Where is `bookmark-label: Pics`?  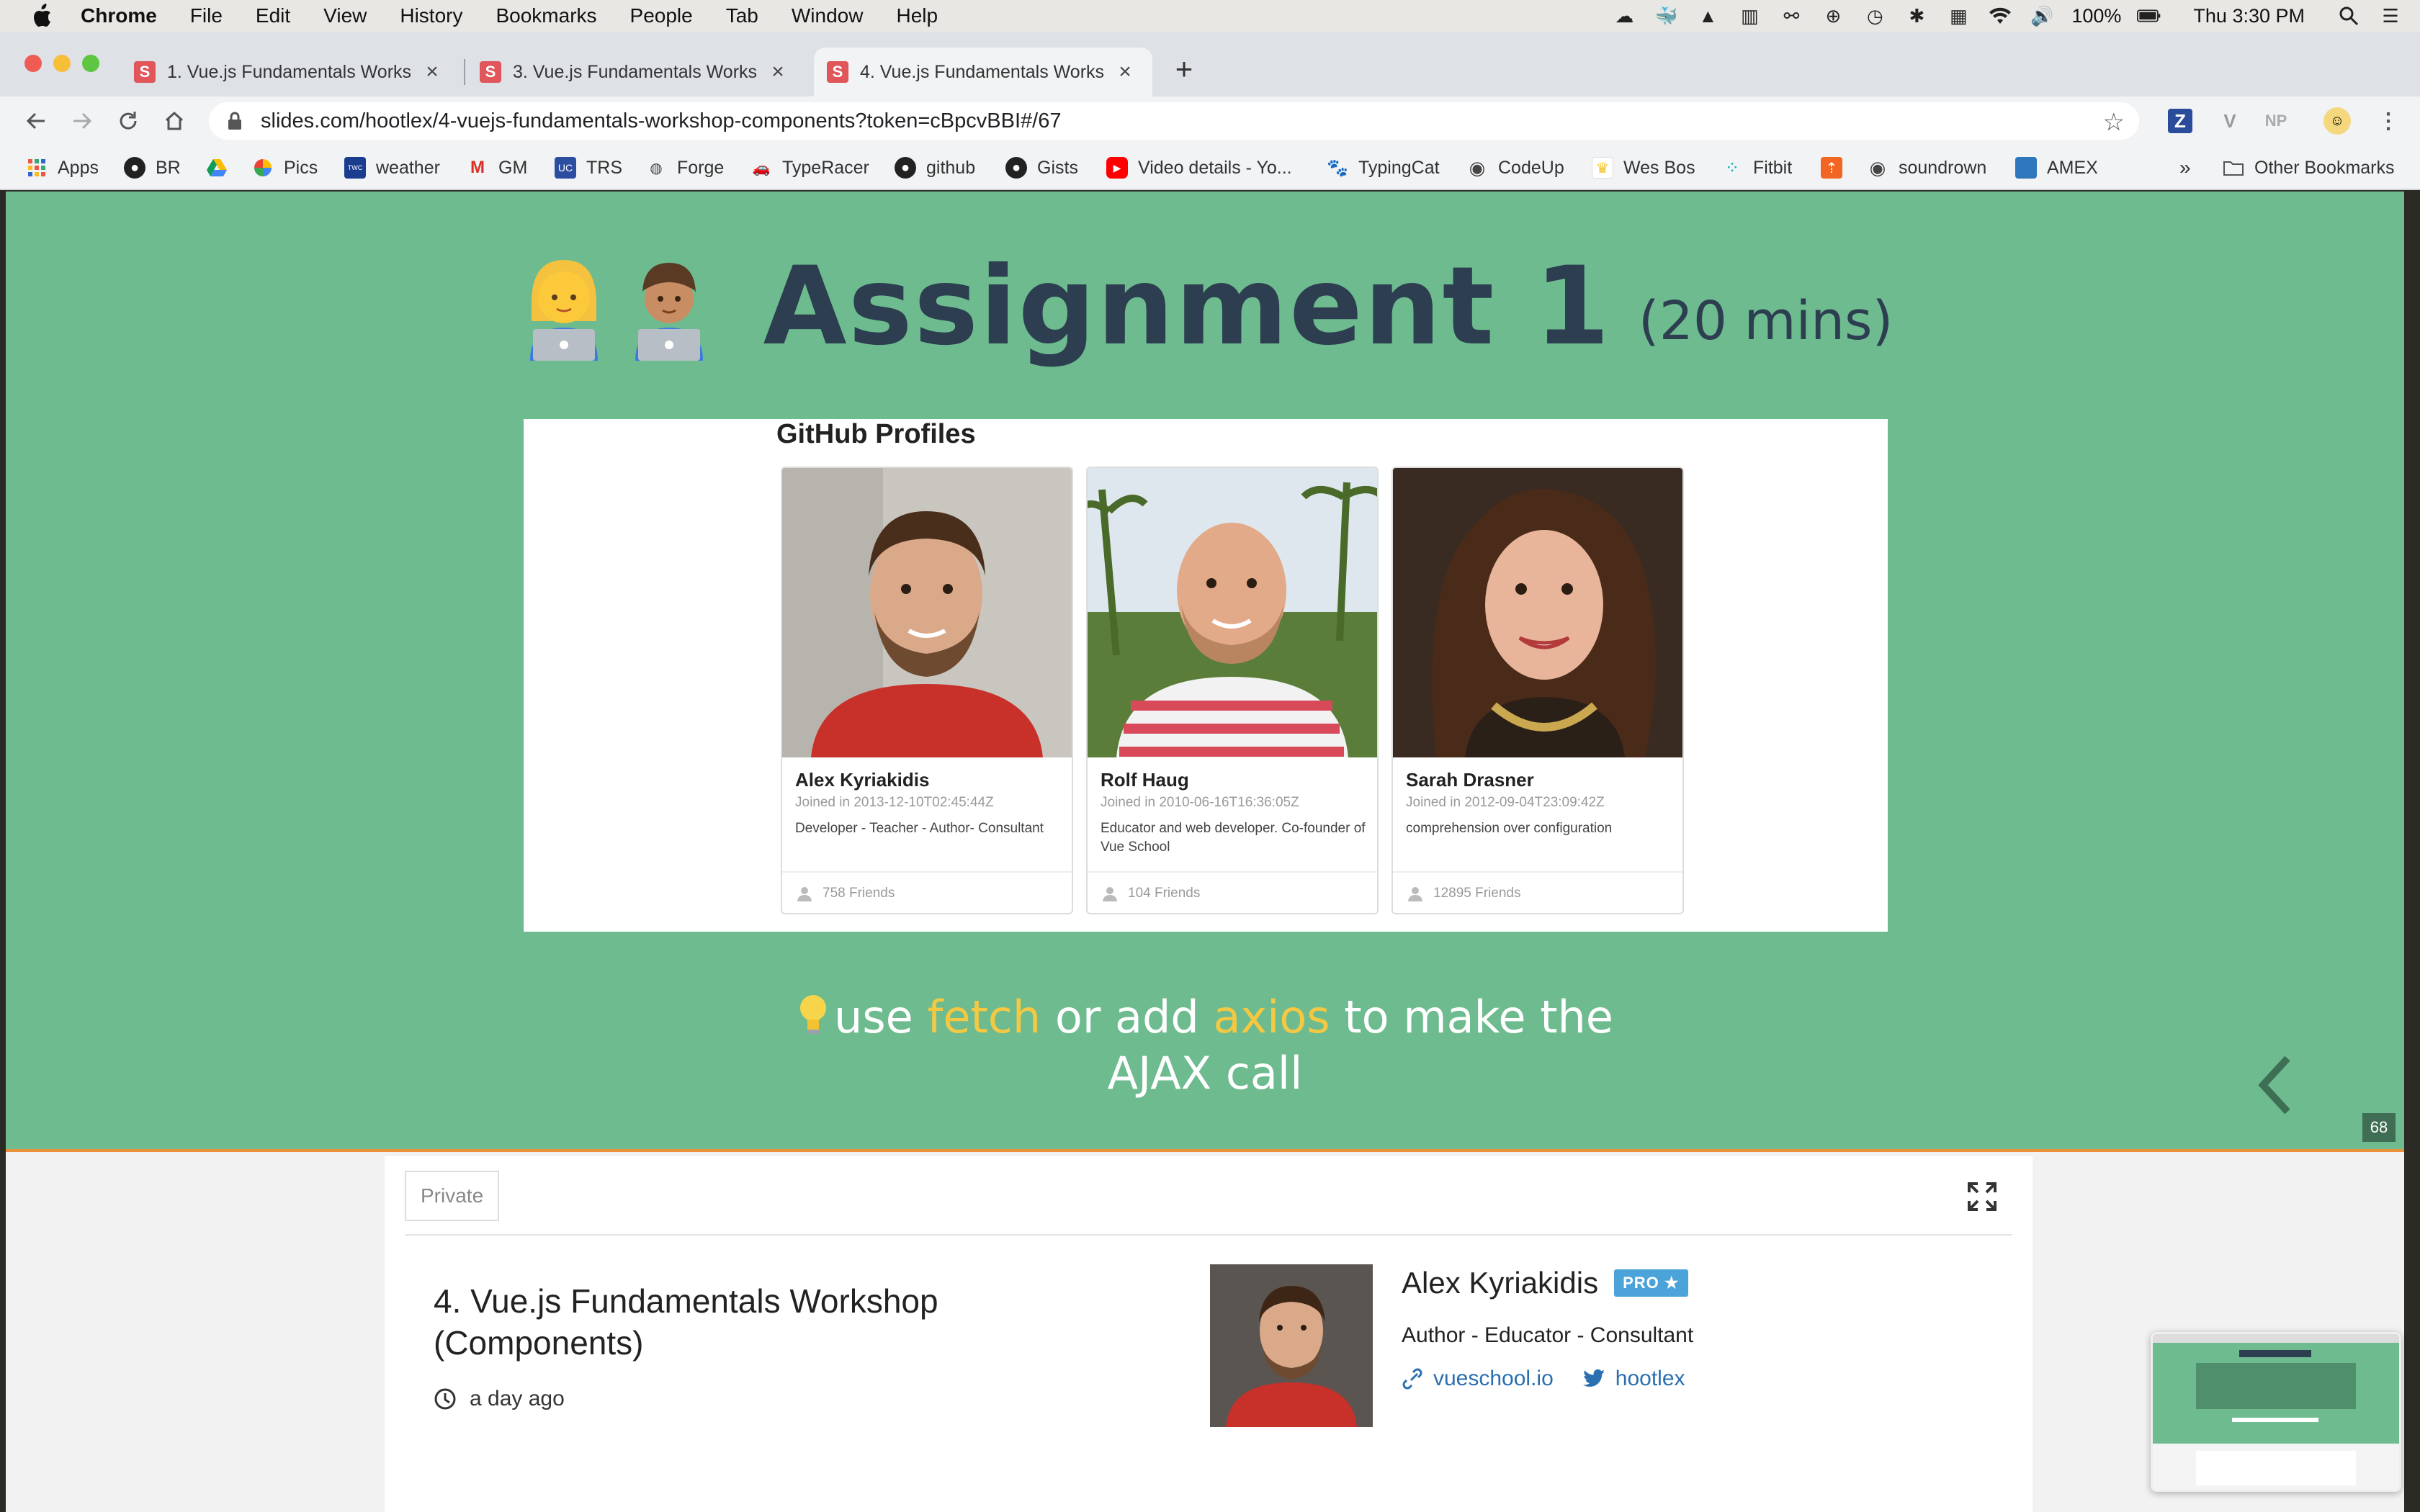 bookmark-label: Pics is located at coordinates (301, 167).